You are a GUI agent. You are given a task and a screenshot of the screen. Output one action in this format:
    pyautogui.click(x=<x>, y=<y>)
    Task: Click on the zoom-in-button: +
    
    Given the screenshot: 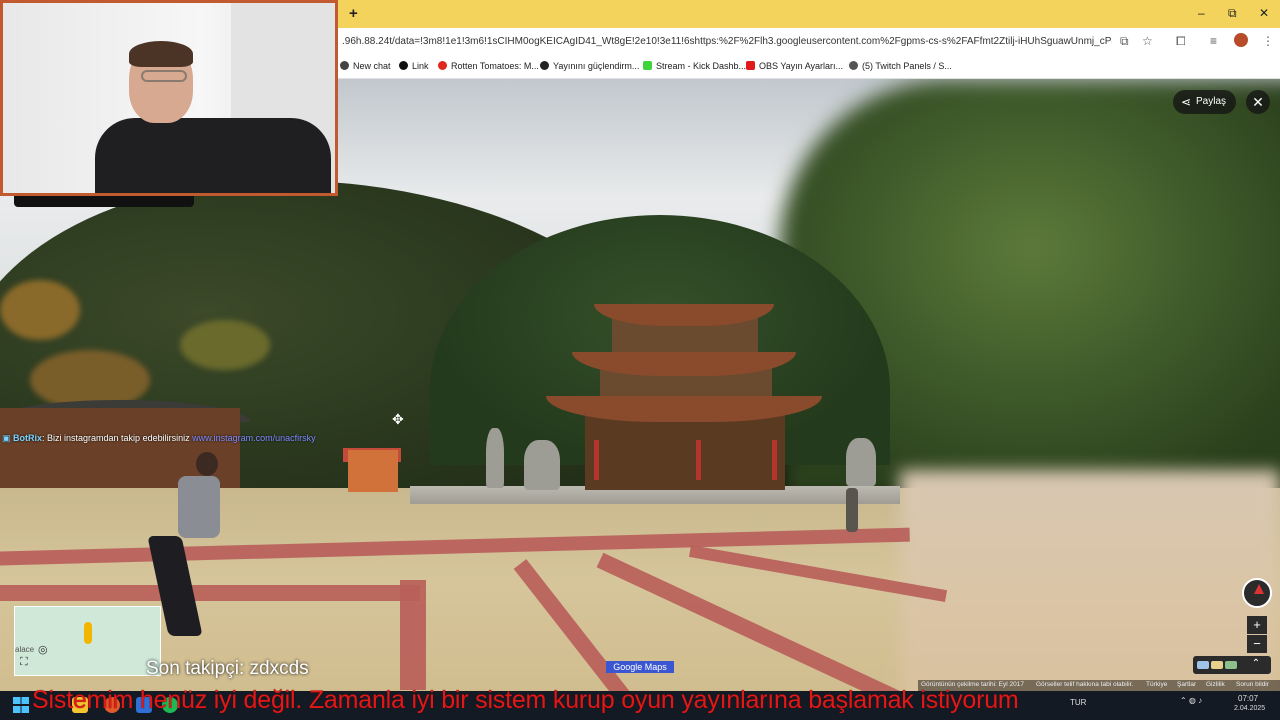 What is the action you would take?
    pyautogui.click(x=1257, y=625)
    